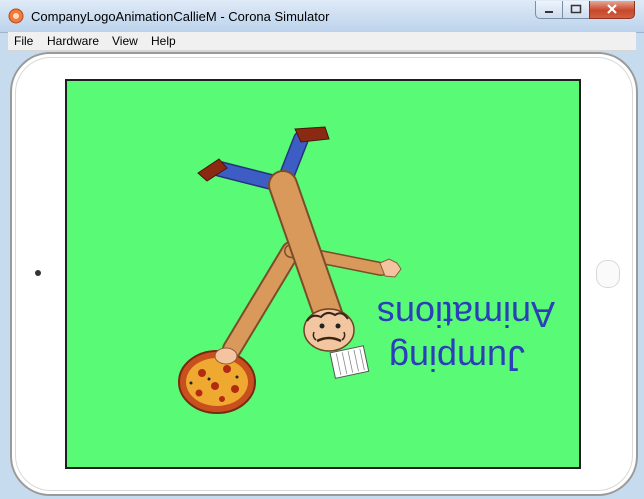  Describe the element at coordinates (163, 41) in the screenshot. I see `menu-help: Help` at that location.